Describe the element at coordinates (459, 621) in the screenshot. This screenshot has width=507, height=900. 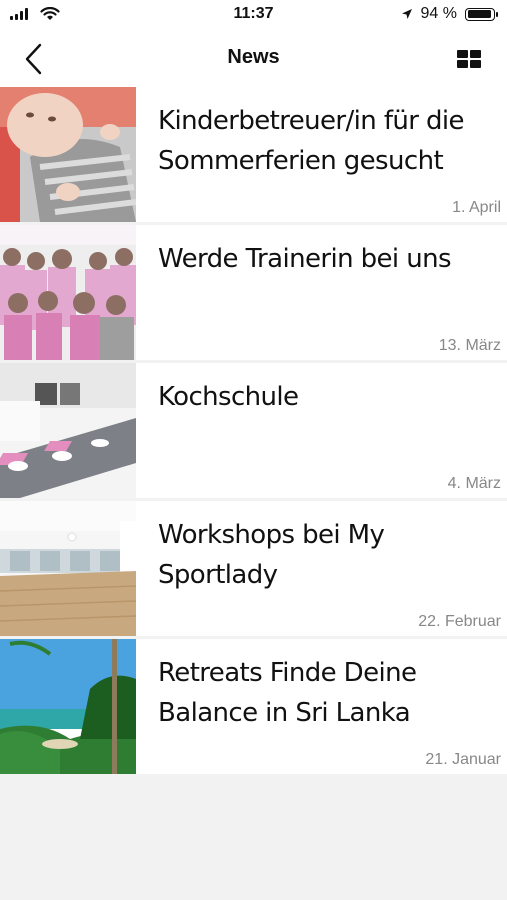
I see `news-date: 22. Februar` at that location.